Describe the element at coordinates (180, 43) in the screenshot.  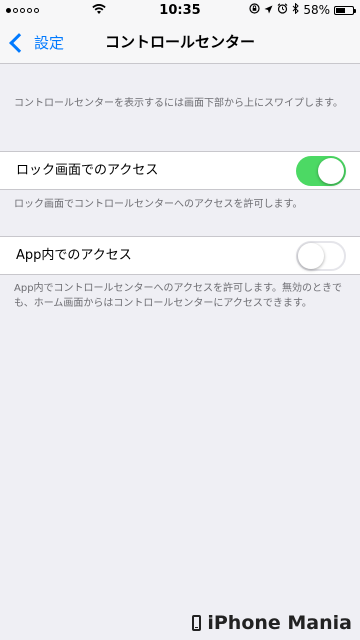
I see `nav-bar: コントロールセンター 設定` at that location.